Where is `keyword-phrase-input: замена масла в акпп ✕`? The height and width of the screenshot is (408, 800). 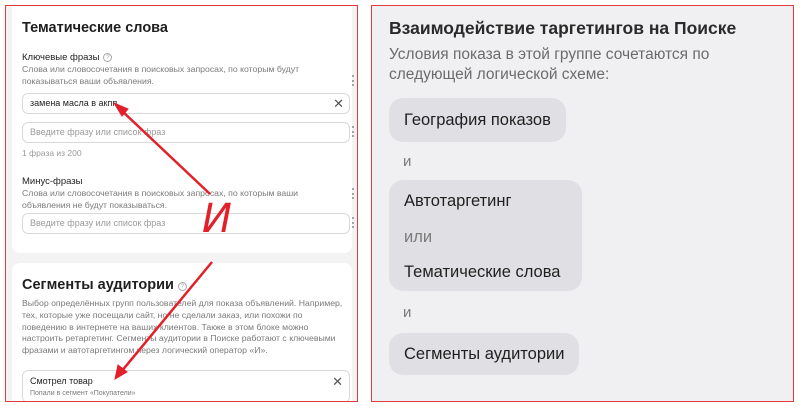
keyword-phrase-input: замена масла в акпп ✕ is located at coordinates (186, 103).